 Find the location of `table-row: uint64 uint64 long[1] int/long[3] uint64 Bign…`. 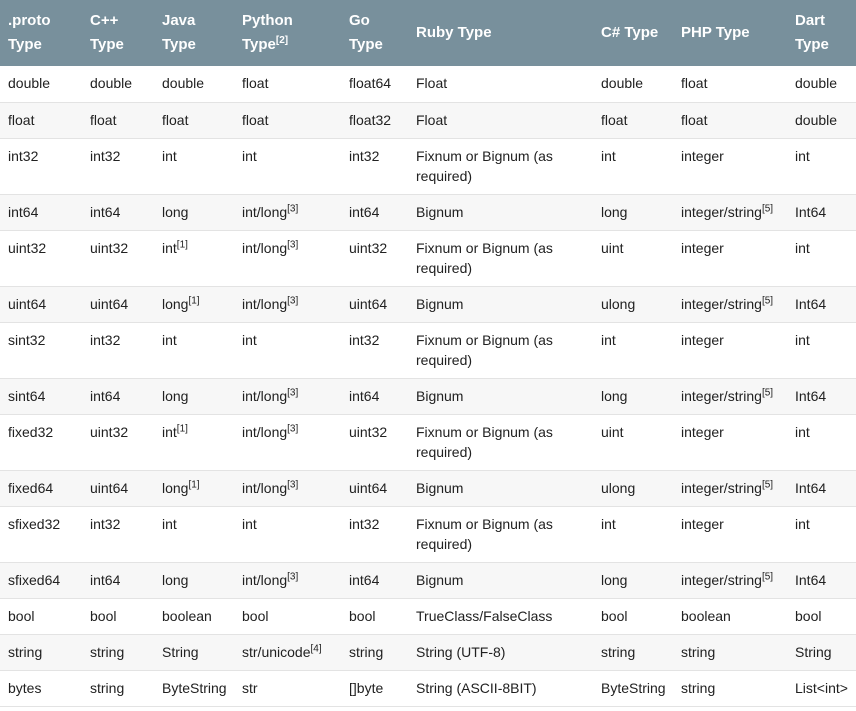

table-row: uint64 uint64 long[1] int/long[3] uint64 Bign… is located at coordinates (428, 304).